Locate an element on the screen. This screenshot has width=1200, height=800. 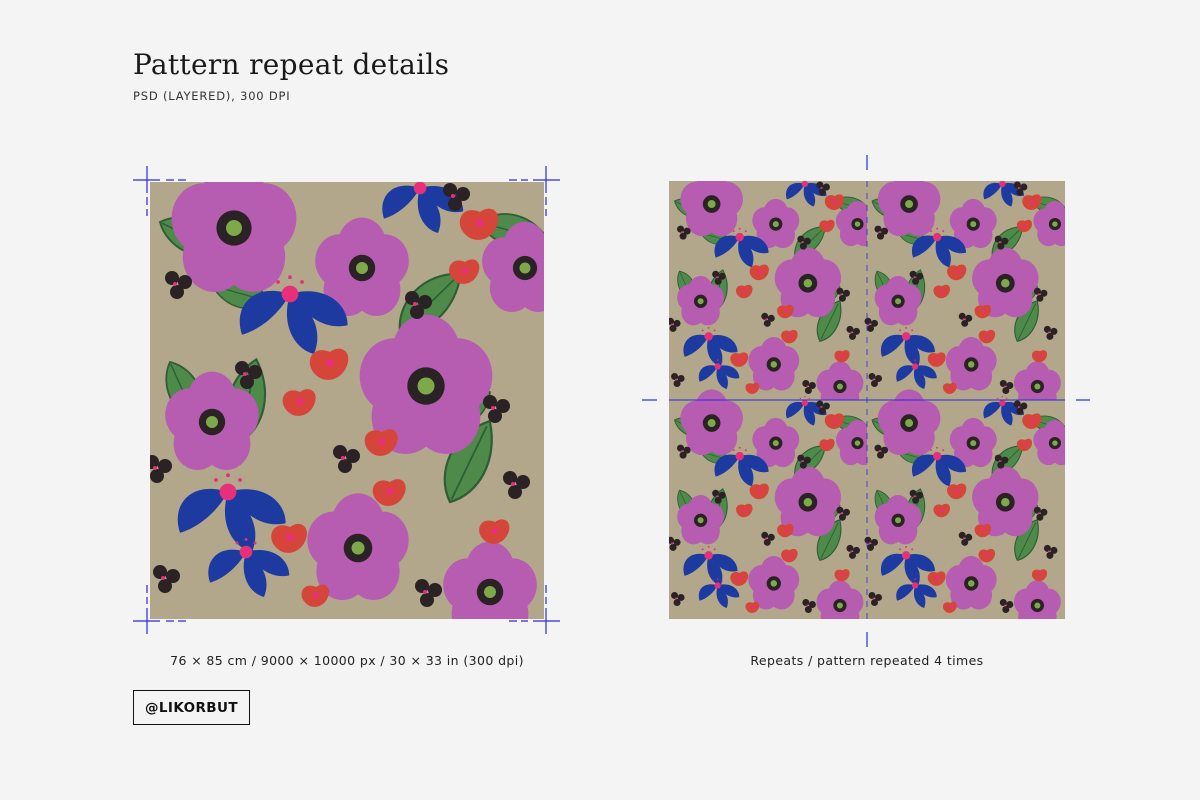
repeat-preview-caption: Repeats / pattern repeated 4 times is located at coordinates (867, 660).